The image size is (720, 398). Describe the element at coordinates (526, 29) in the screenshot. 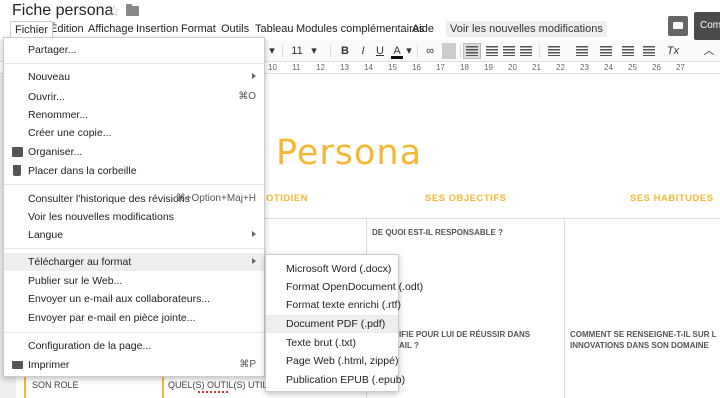

I see `last-edit-link: Voir les nouvelles modifications` at that location.